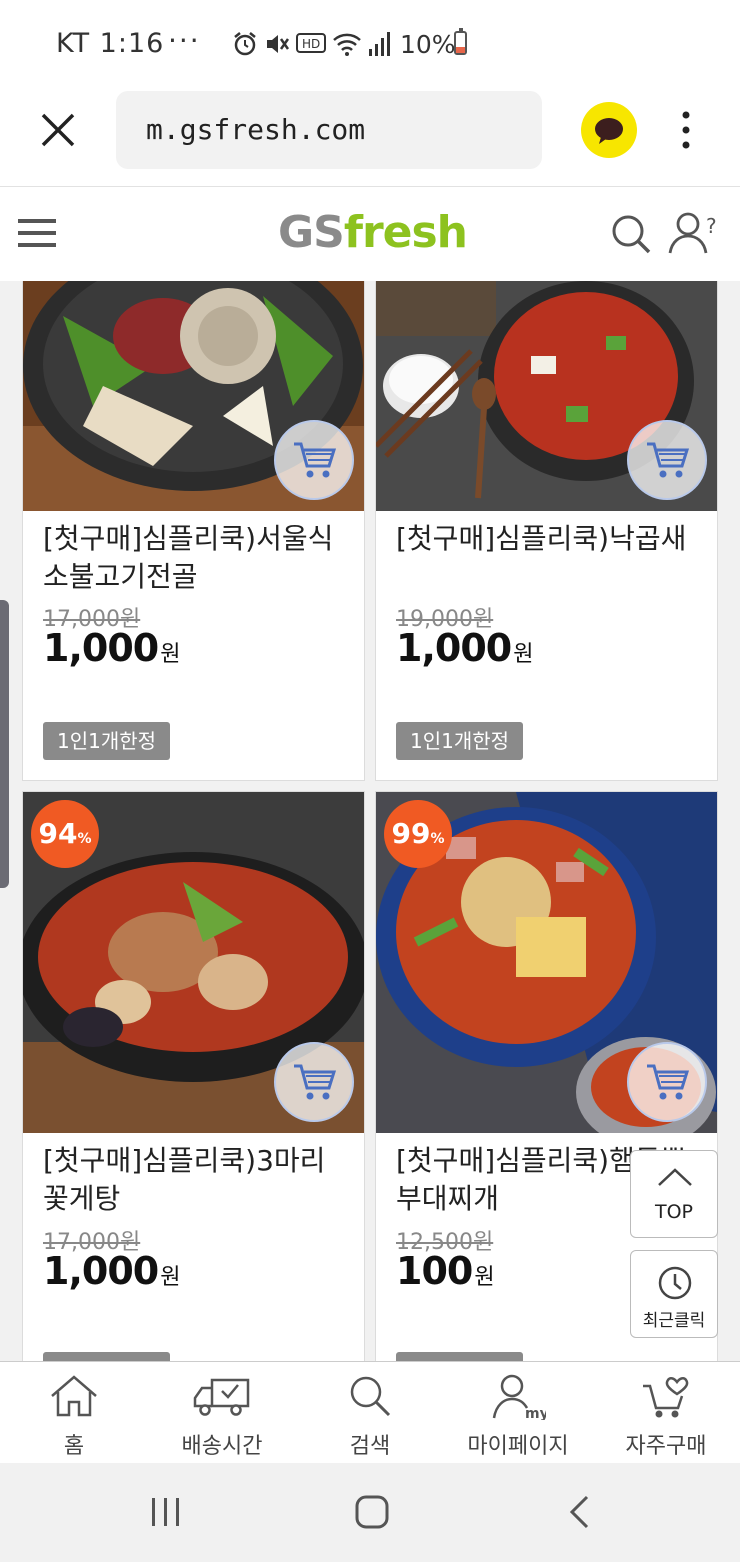 The height and width of the screenshot is (1562, 740). I want to click on discount-badge: 94%, so click(65, 834).